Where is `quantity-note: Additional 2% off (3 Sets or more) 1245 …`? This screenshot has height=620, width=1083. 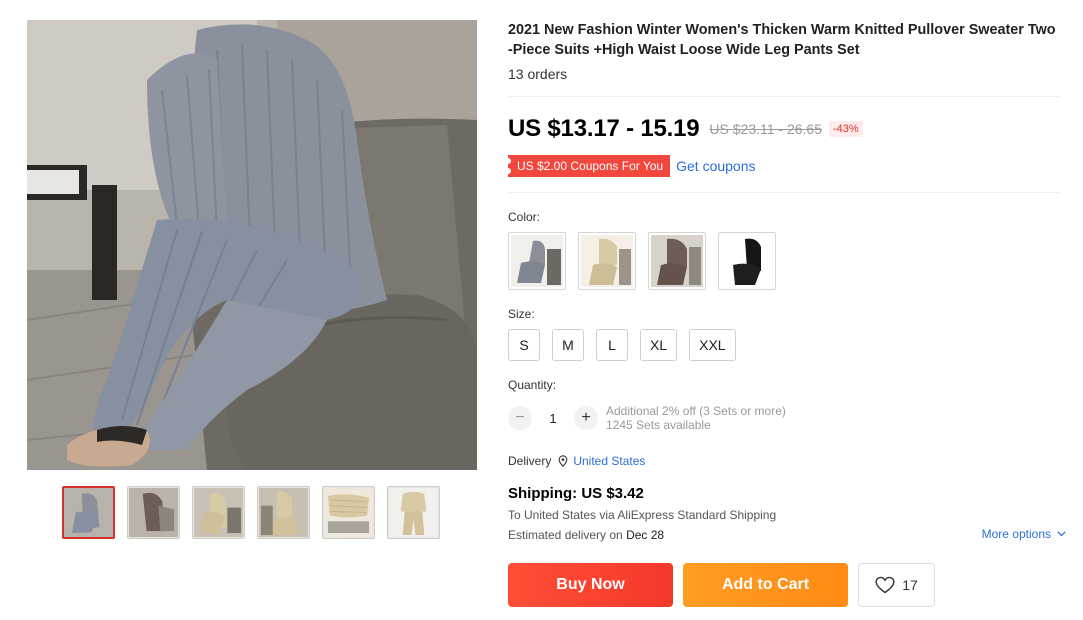 quantity-note: Additional 2% off (3 Sets or more) 1245 … is located at coordinates (696, 418).